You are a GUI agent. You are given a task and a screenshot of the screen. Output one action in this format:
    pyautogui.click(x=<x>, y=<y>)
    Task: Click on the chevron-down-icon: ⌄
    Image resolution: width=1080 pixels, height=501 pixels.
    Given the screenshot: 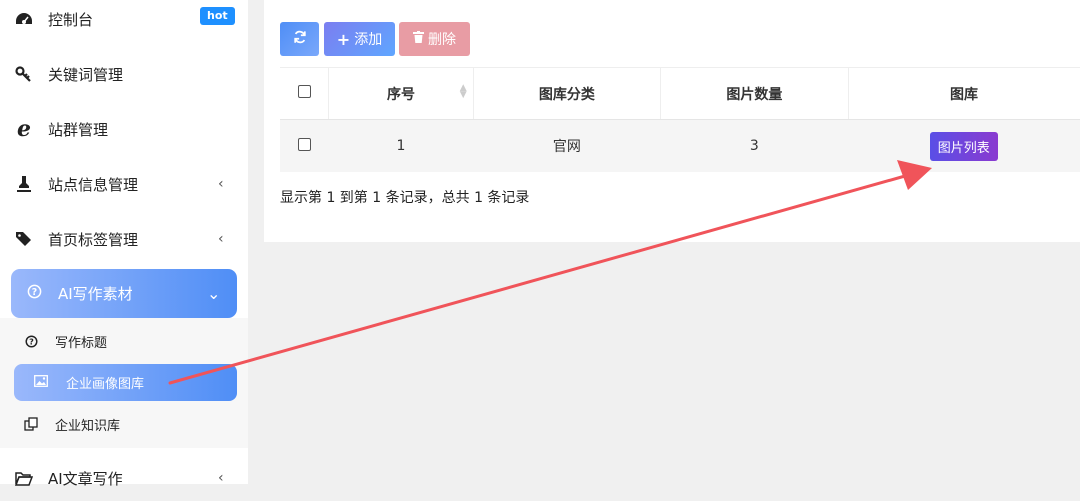 What is the action you would take?
    pyautogui.click(x=214, y=293)
    